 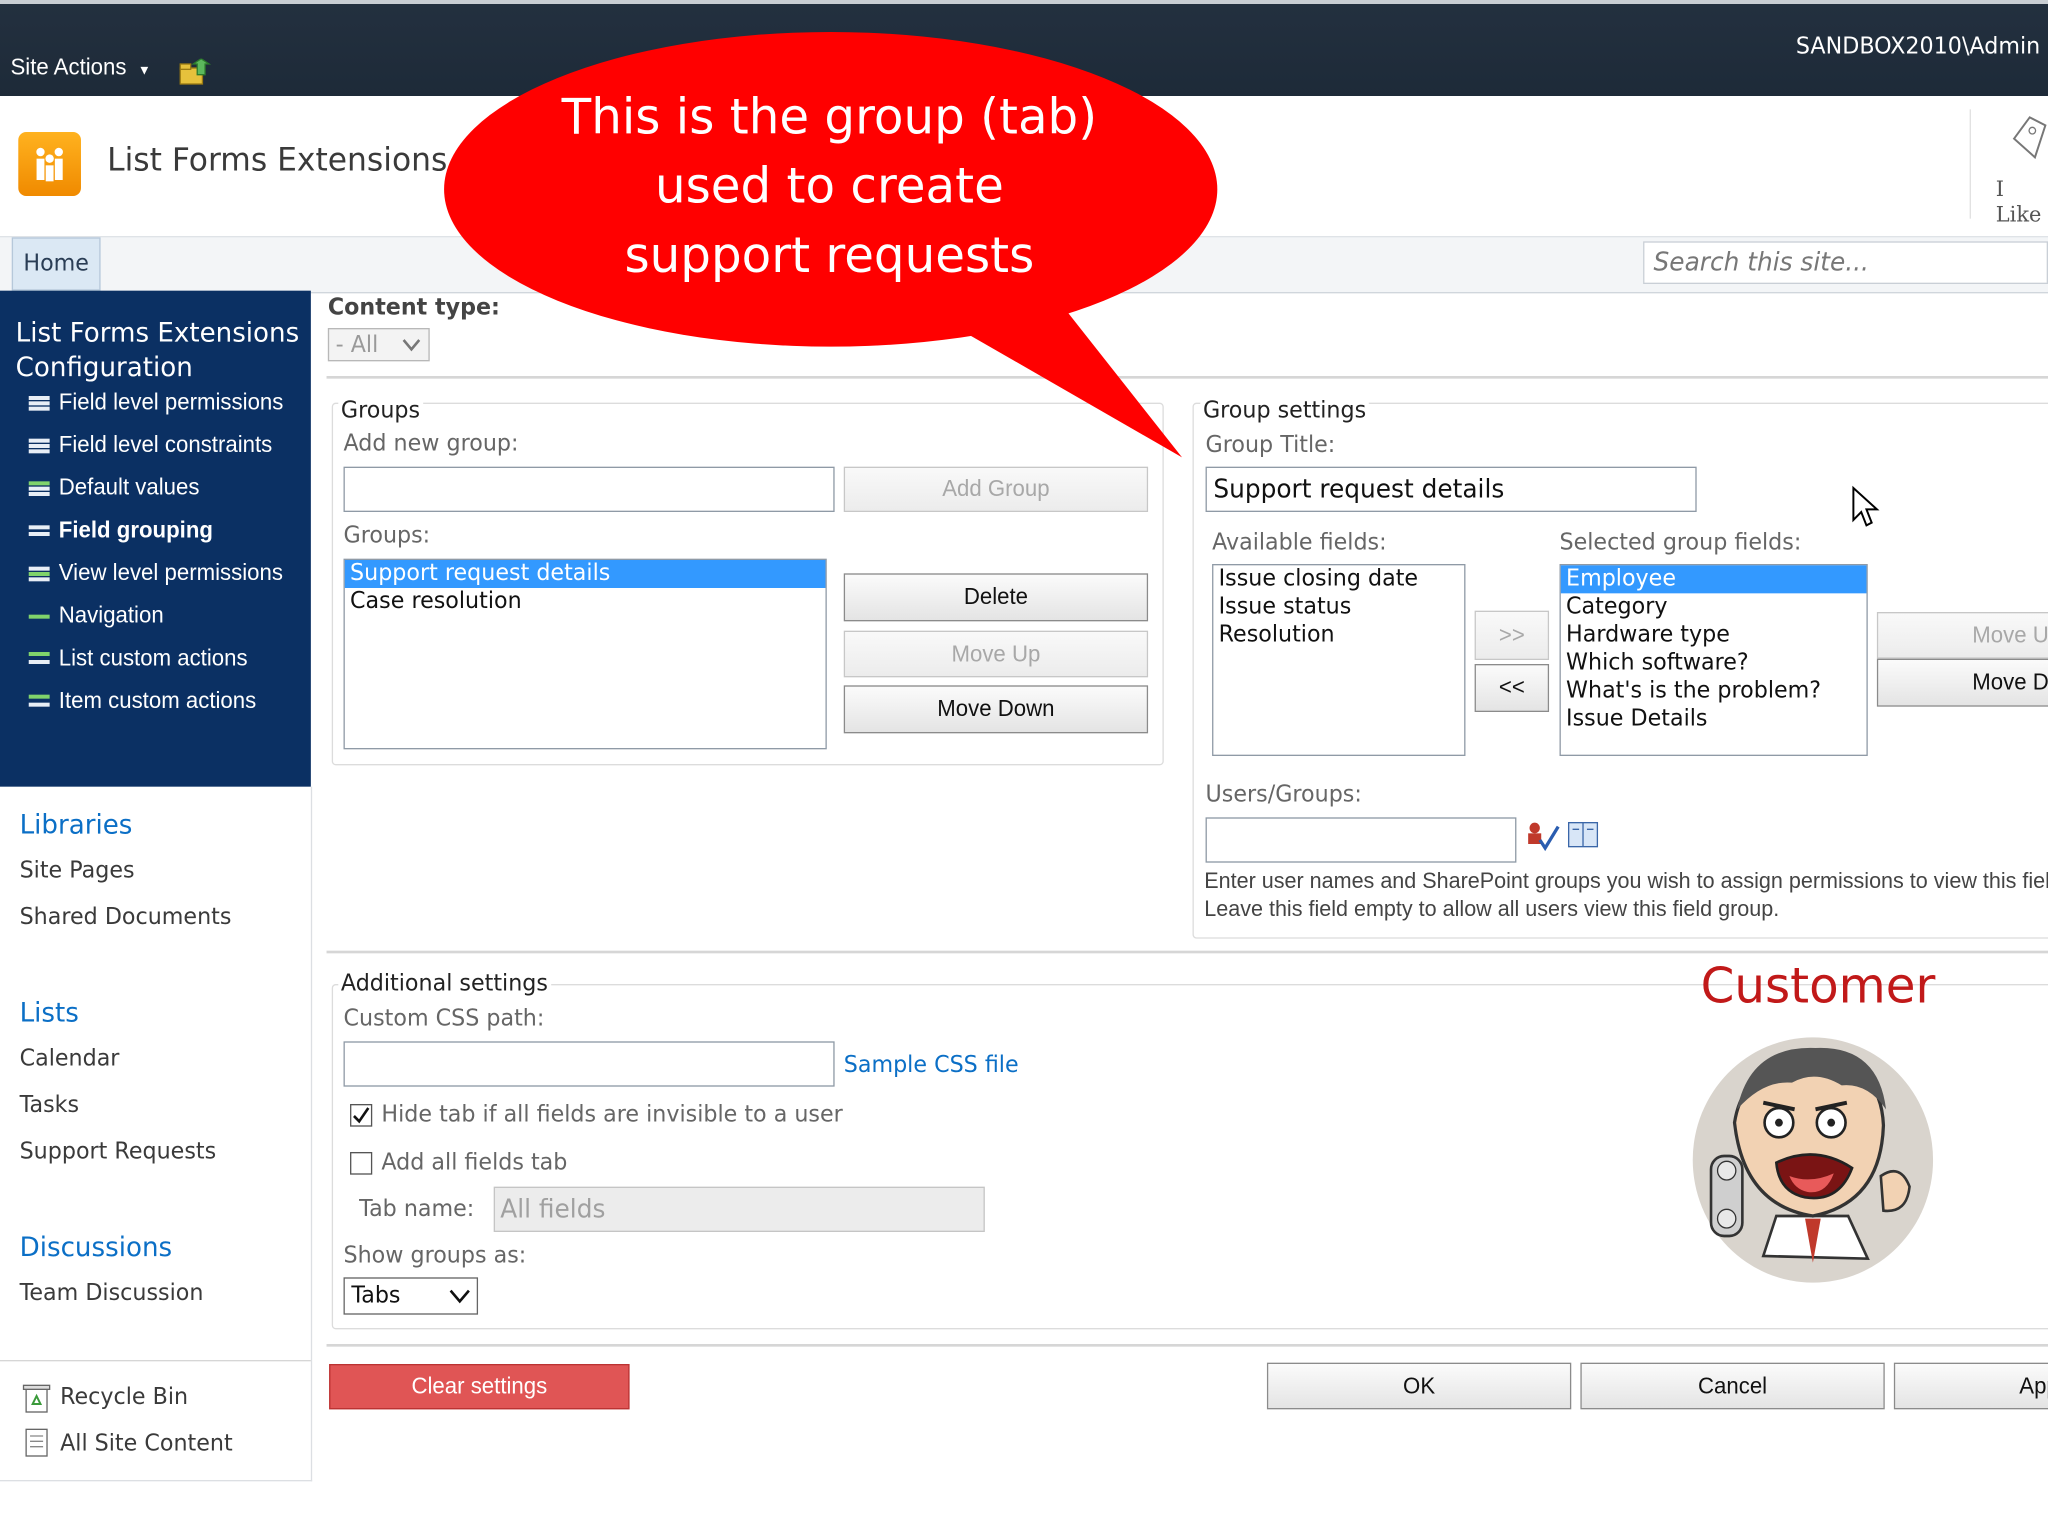 What do you see at coordinates (589, 489) in the screenshot?
I see `new-group-input` at bounding box center [589, 489].